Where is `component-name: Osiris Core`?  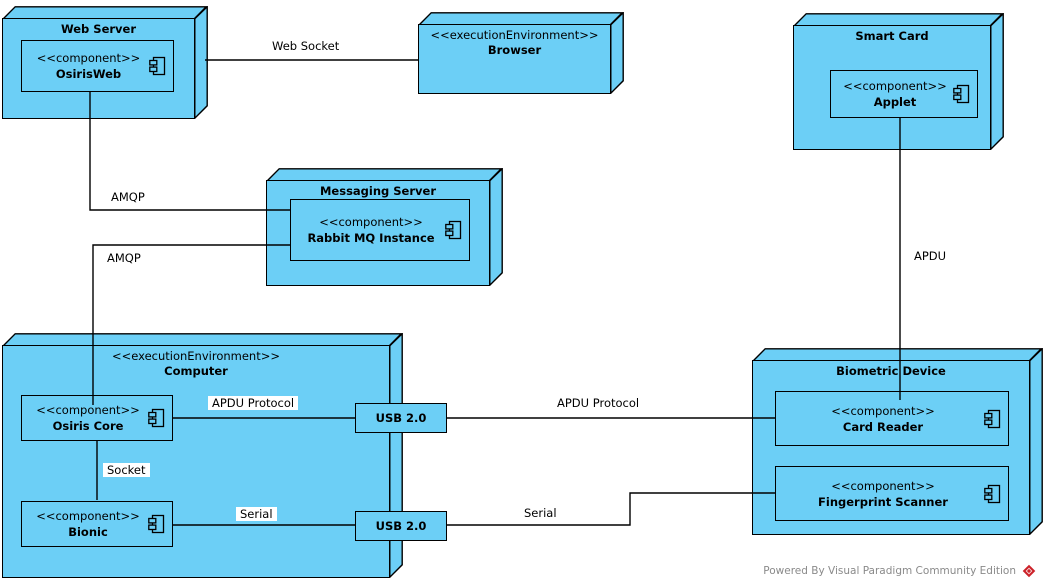
component-name: Osiris Core is located at coordinates (88, 426).